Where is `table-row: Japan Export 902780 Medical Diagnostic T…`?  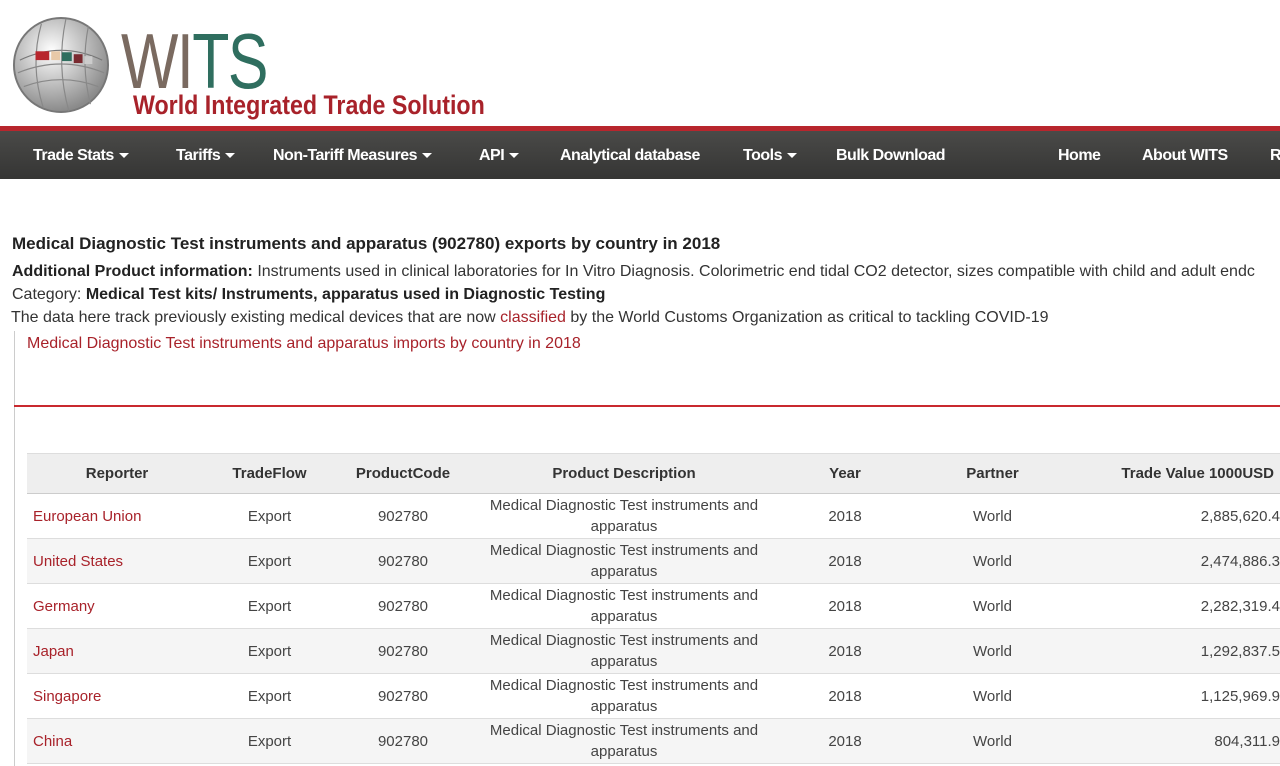 table-row: Japan Export 902780 Medical Diagnostic T… is located at coordinates (653, 651).